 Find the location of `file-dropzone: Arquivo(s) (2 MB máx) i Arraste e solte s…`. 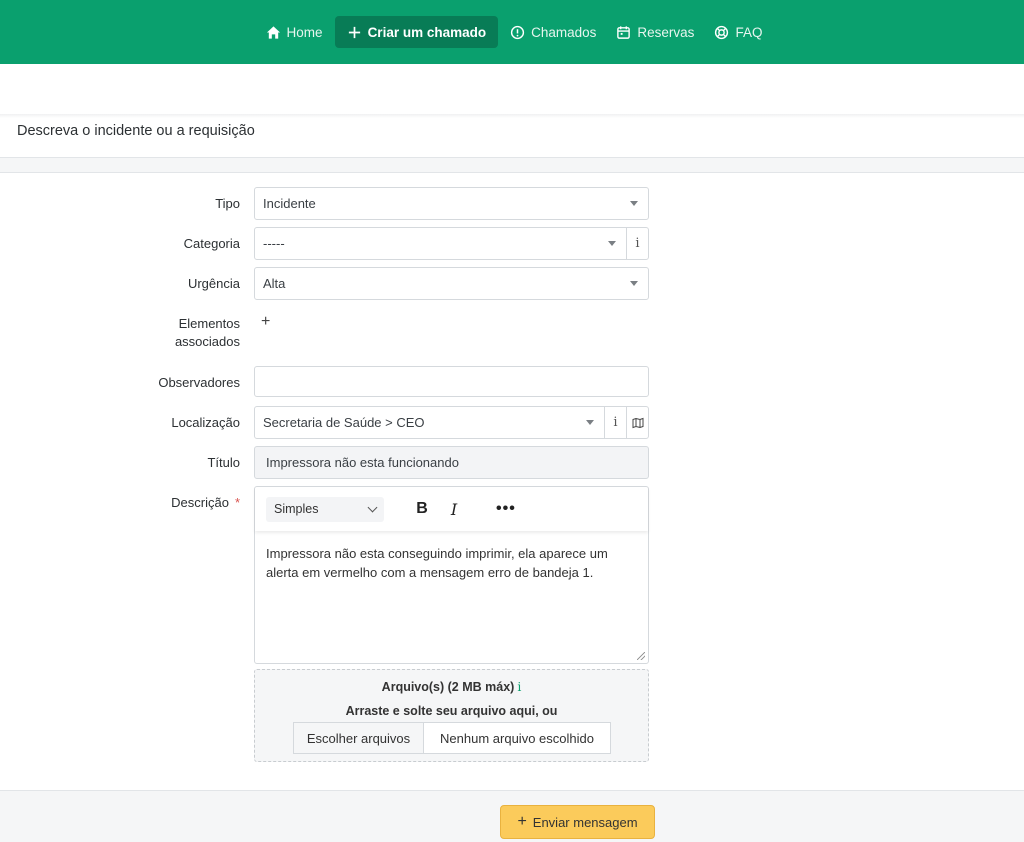

file-dropzone: Arquivo(s) (2 MB máx) i Arraste e solte s… is located at coordinates (451, 715).